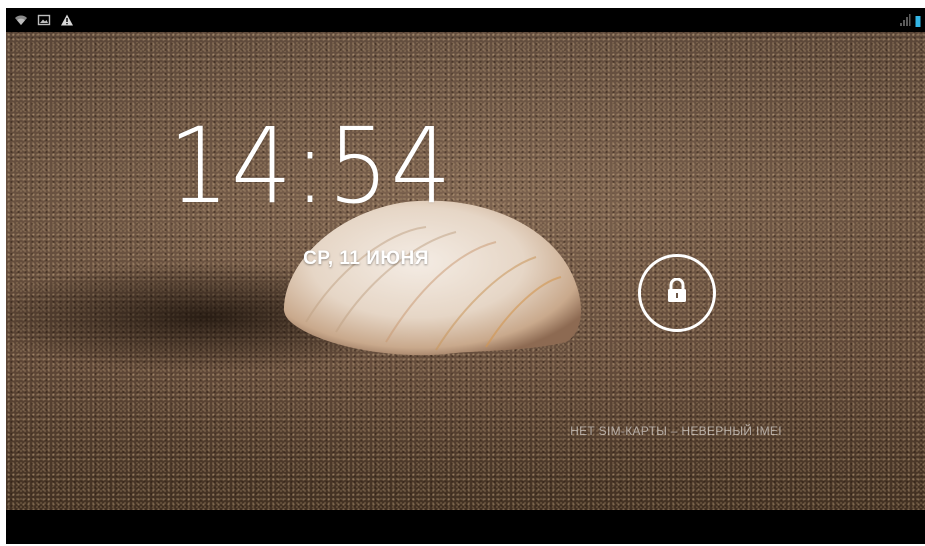  I want to click on unlock-handle, so click(677, 293).